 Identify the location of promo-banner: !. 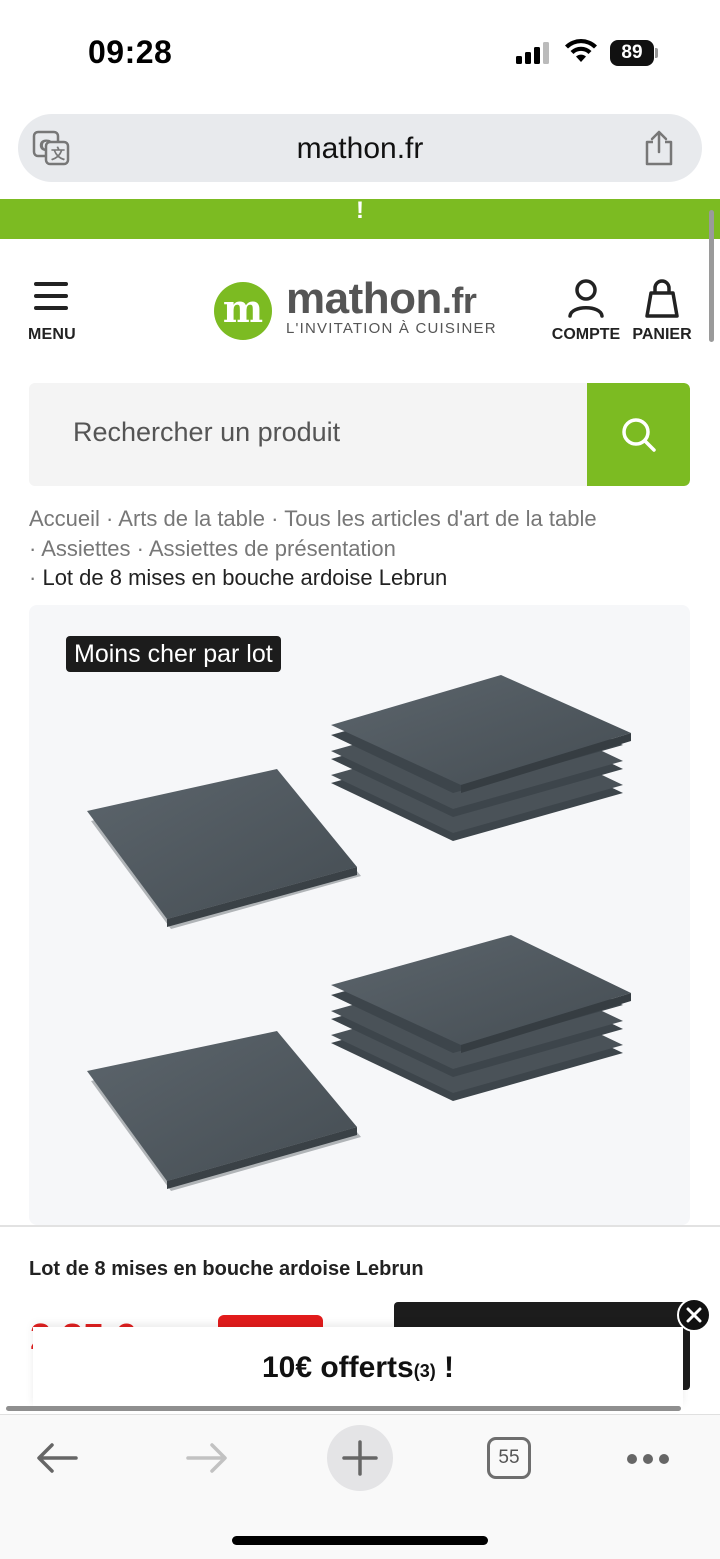
(360, 218).